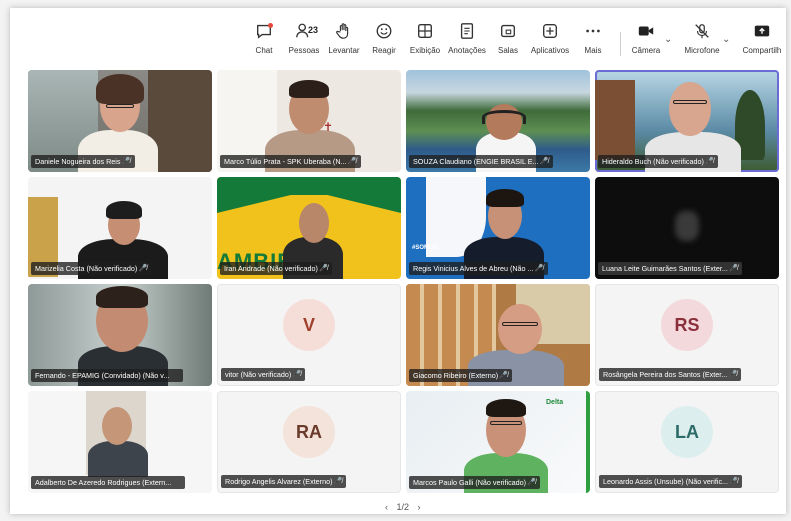 This screenshot has width=791, height=521. What do you see at coordinates (304, 50) in the screenshot?
I see `people-label: Pessoas` at bounding box center [304, 50].